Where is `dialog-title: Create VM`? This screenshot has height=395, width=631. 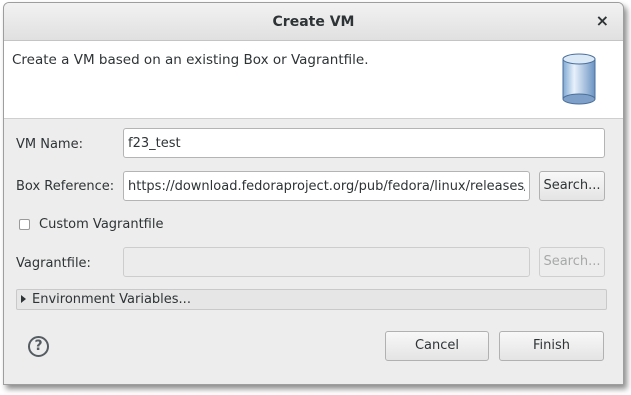
dialog-title: Create VM is located at coordinates (313, 22).